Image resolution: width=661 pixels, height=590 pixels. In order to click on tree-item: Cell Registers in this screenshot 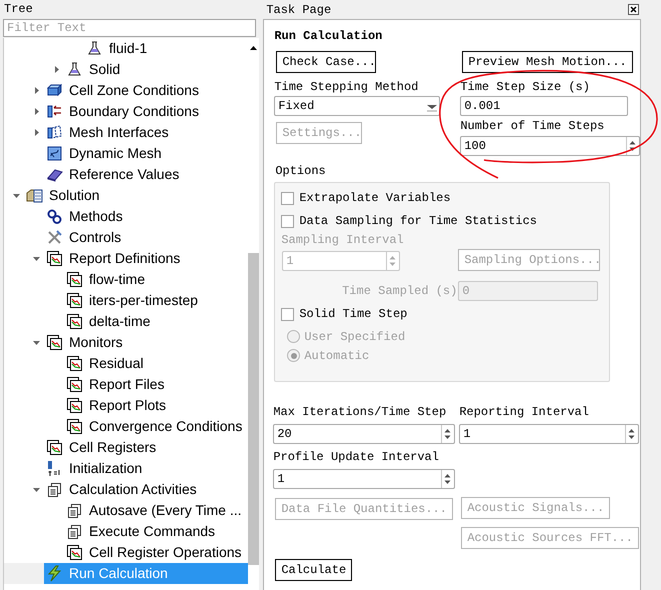, I will do `click(146, 447)`.